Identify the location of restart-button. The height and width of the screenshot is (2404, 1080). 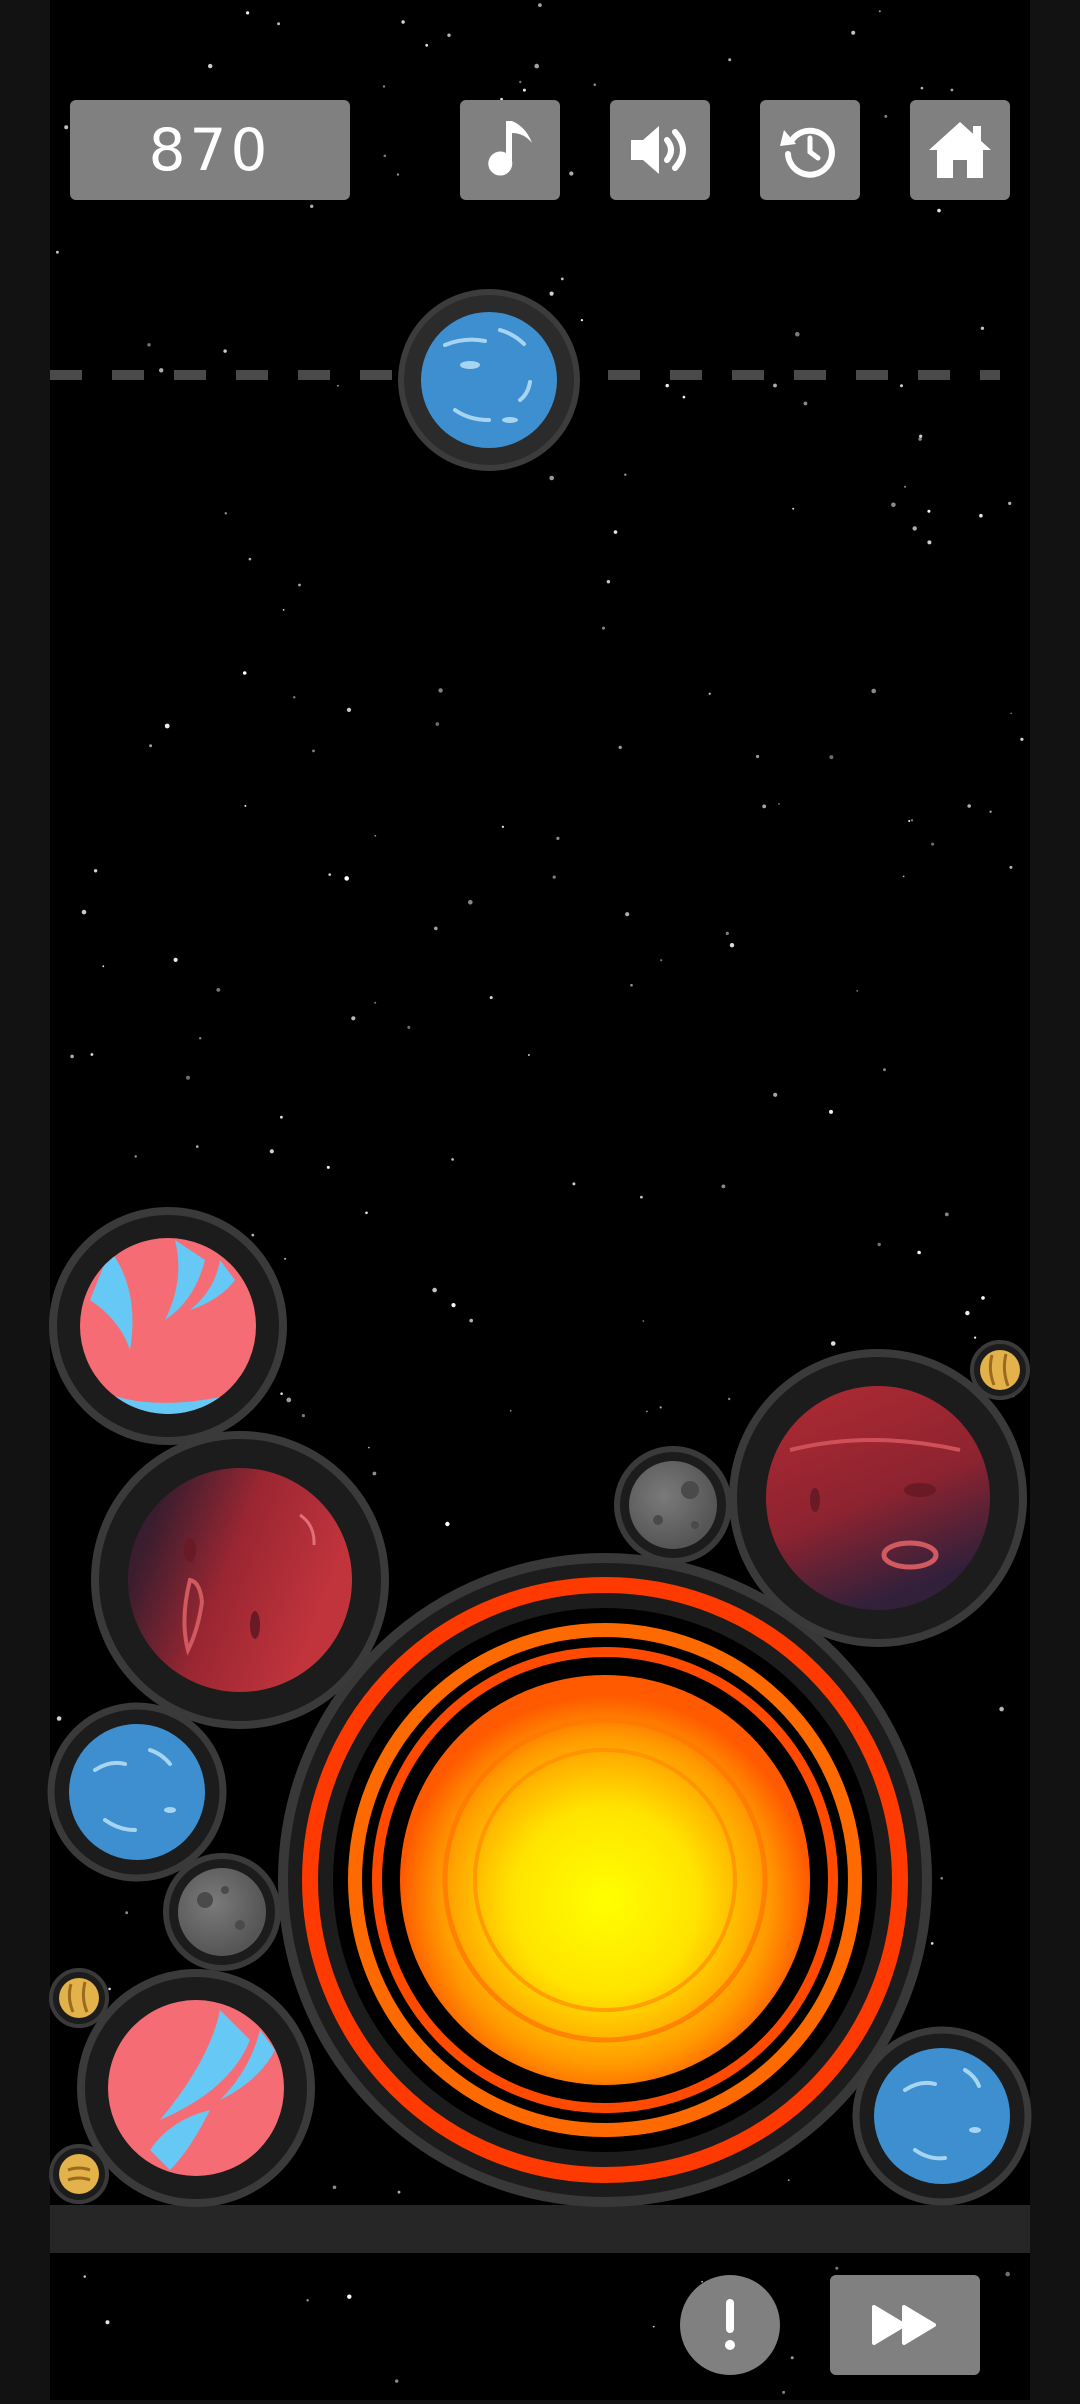
(810, 150).